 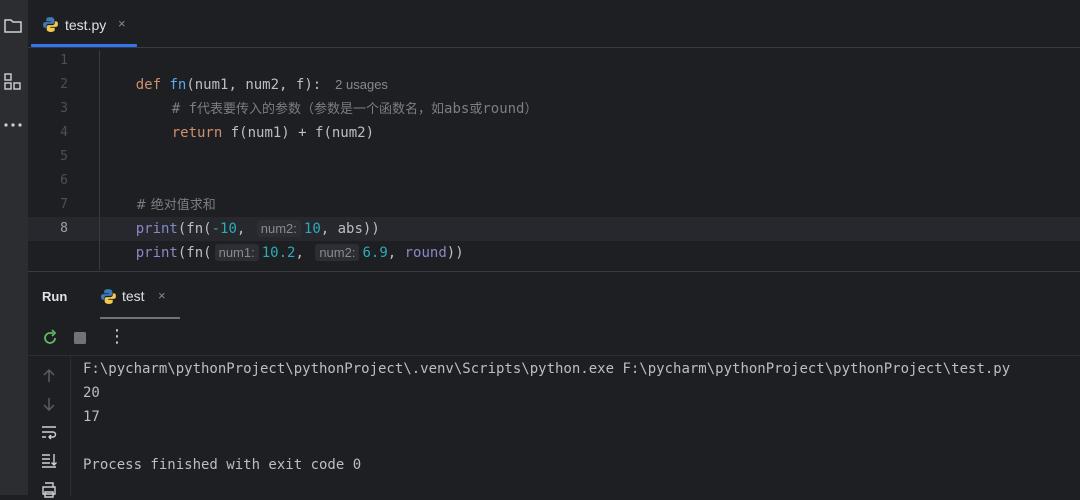 What do you see at coordinates (457, 109) in the screenshot?
I see `comment-abs: abs` at bounding box center [457, 109].